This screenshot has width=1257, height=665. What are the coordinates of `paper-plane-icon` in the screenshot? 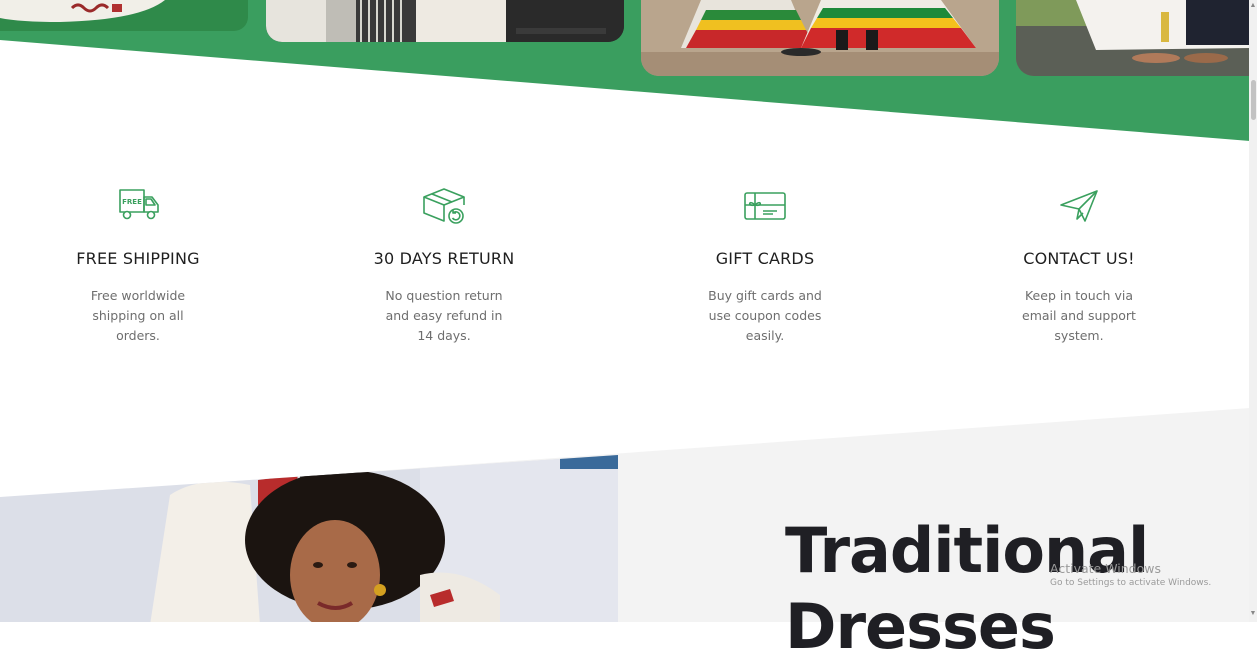 It's located at (1079, 206).